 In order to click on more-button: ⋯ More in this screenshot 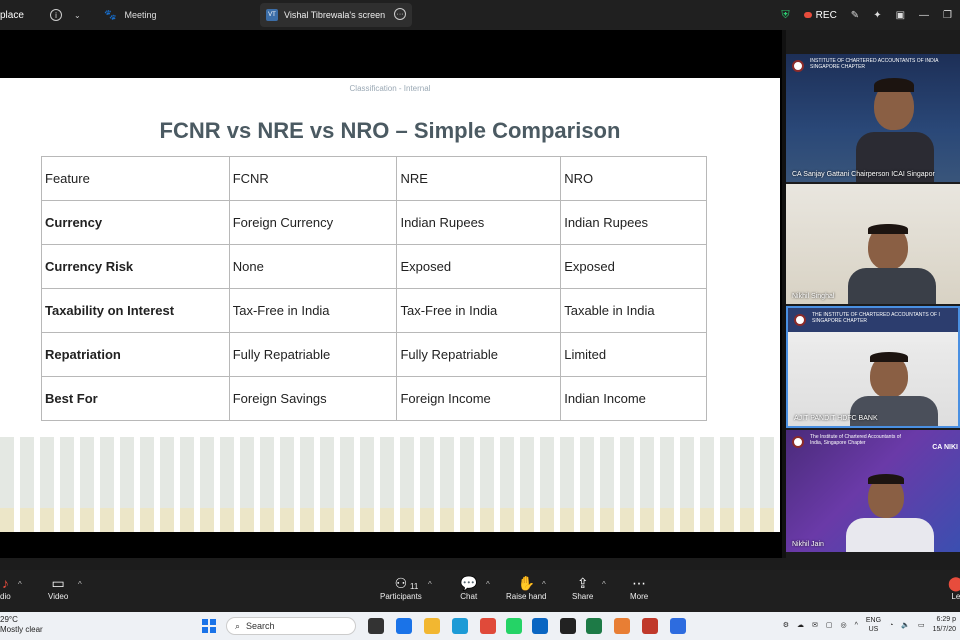, I will do `click(639, 587)`.